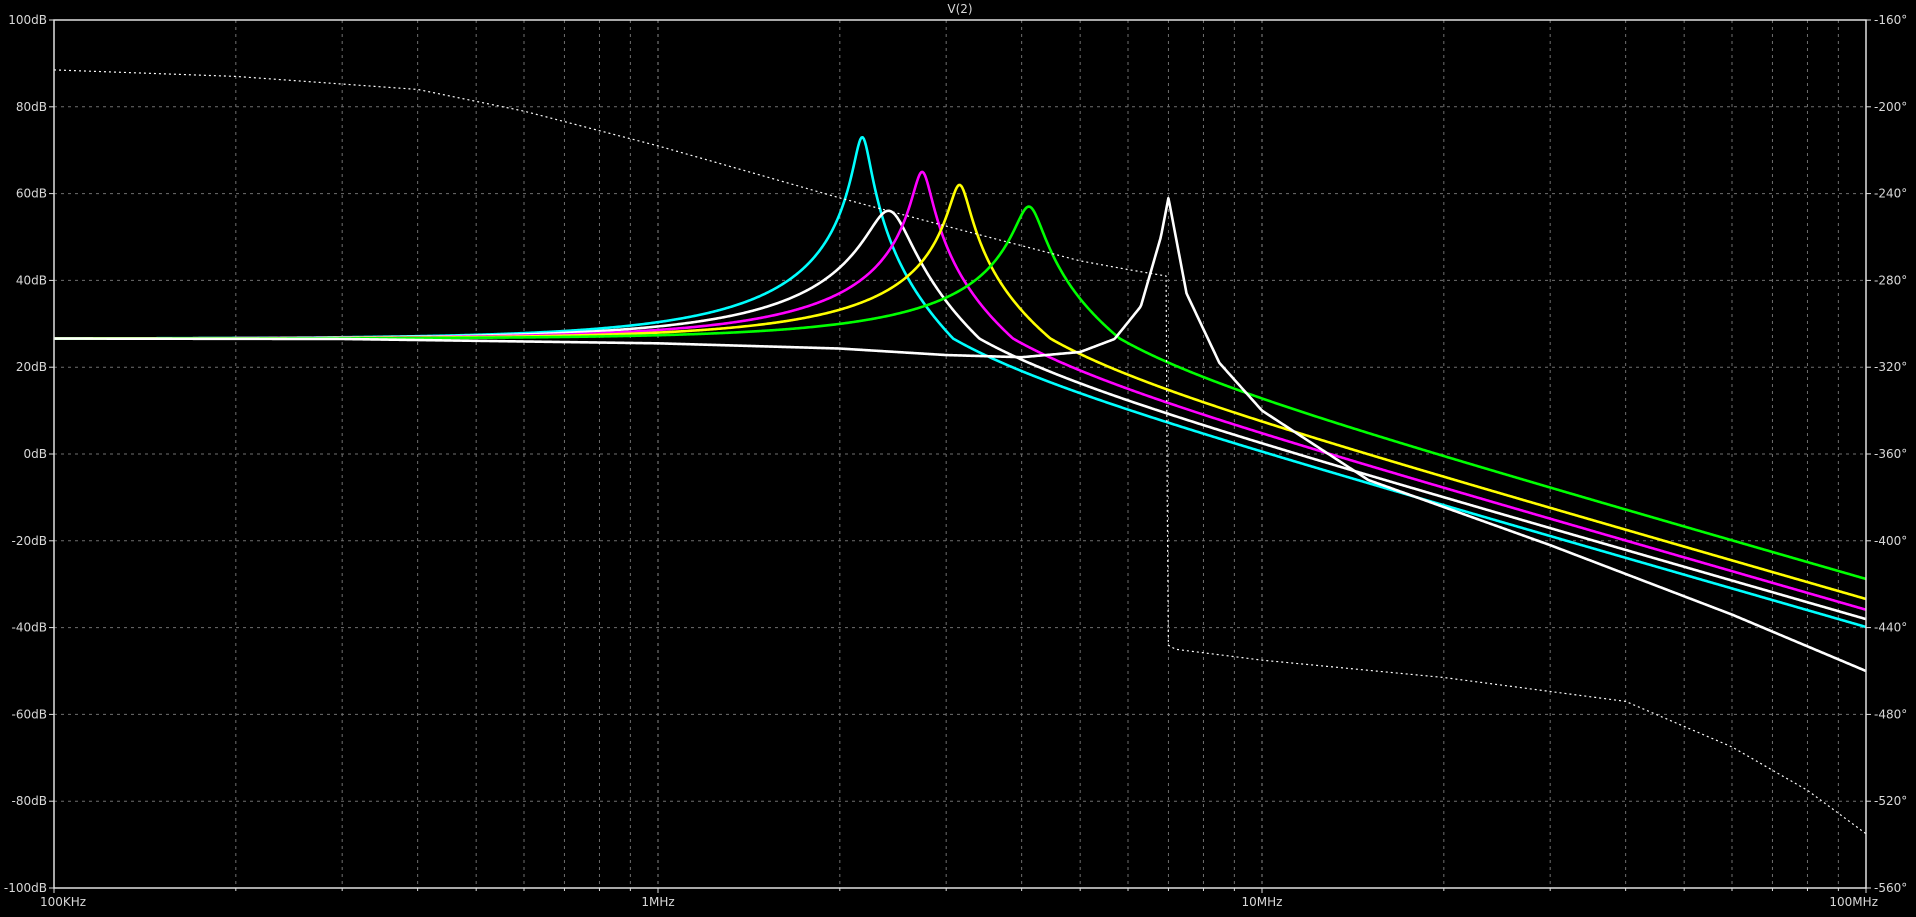 This screenshot has width=1916, height=917. What do you see at coordinates (29, 628) in the screenshot?
I see `y-left-tick-label: -40dB` at bounding box center [29, 628].